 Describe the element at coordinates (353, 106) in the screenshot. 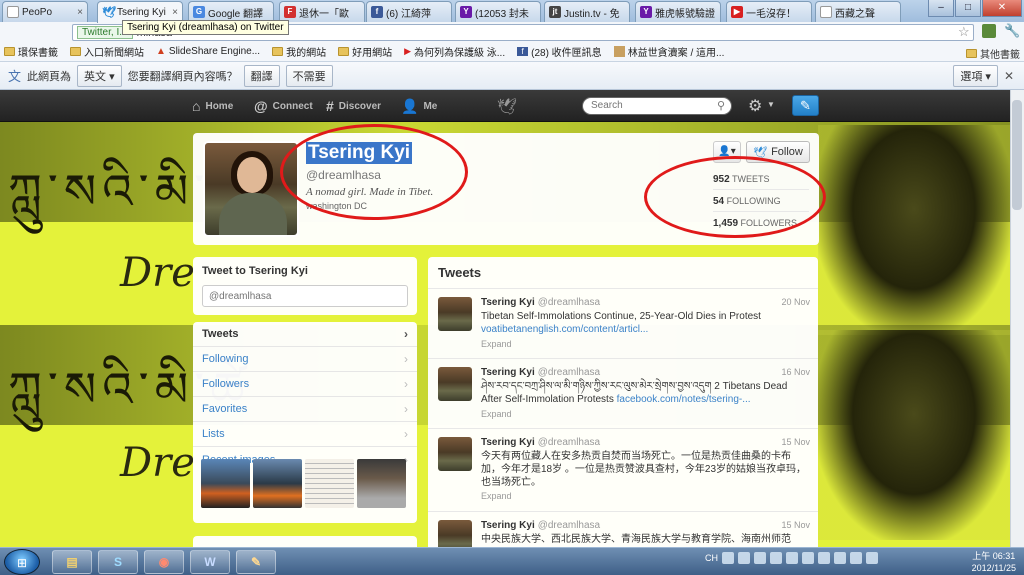

I see `nav-discover: # Discover` at that location.